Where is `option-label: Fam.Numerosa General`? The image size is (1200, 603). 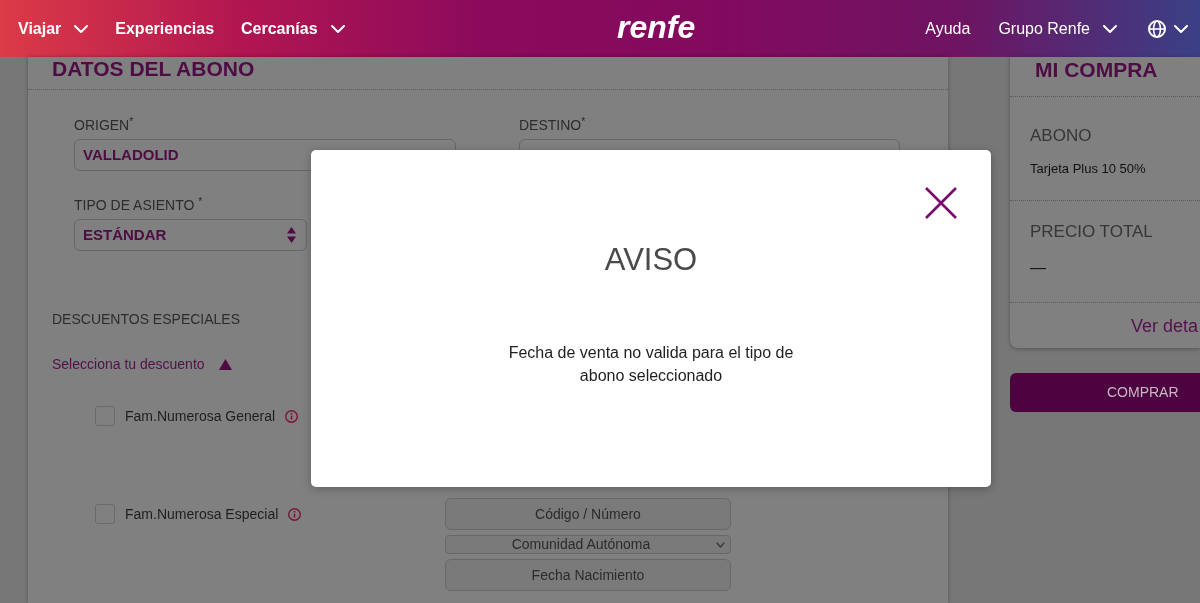 option-label: Fam.Numerosa General is located at coordinates (200, 416).